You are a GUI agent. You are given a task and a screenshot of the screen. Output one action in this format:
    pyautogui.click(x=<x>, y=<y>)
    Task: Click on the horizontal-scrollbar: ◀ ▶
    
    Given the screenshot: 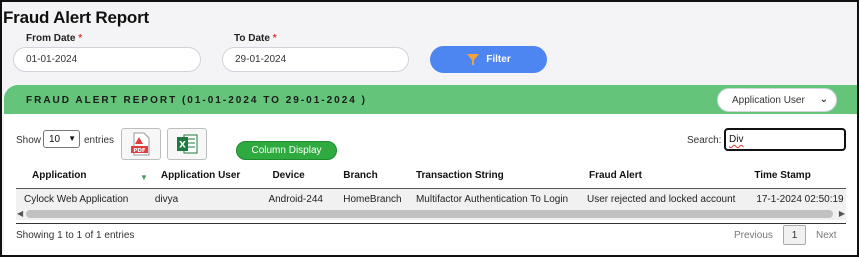 What is the action you would take?
    pyautogui.click(x=431, y=214)
    